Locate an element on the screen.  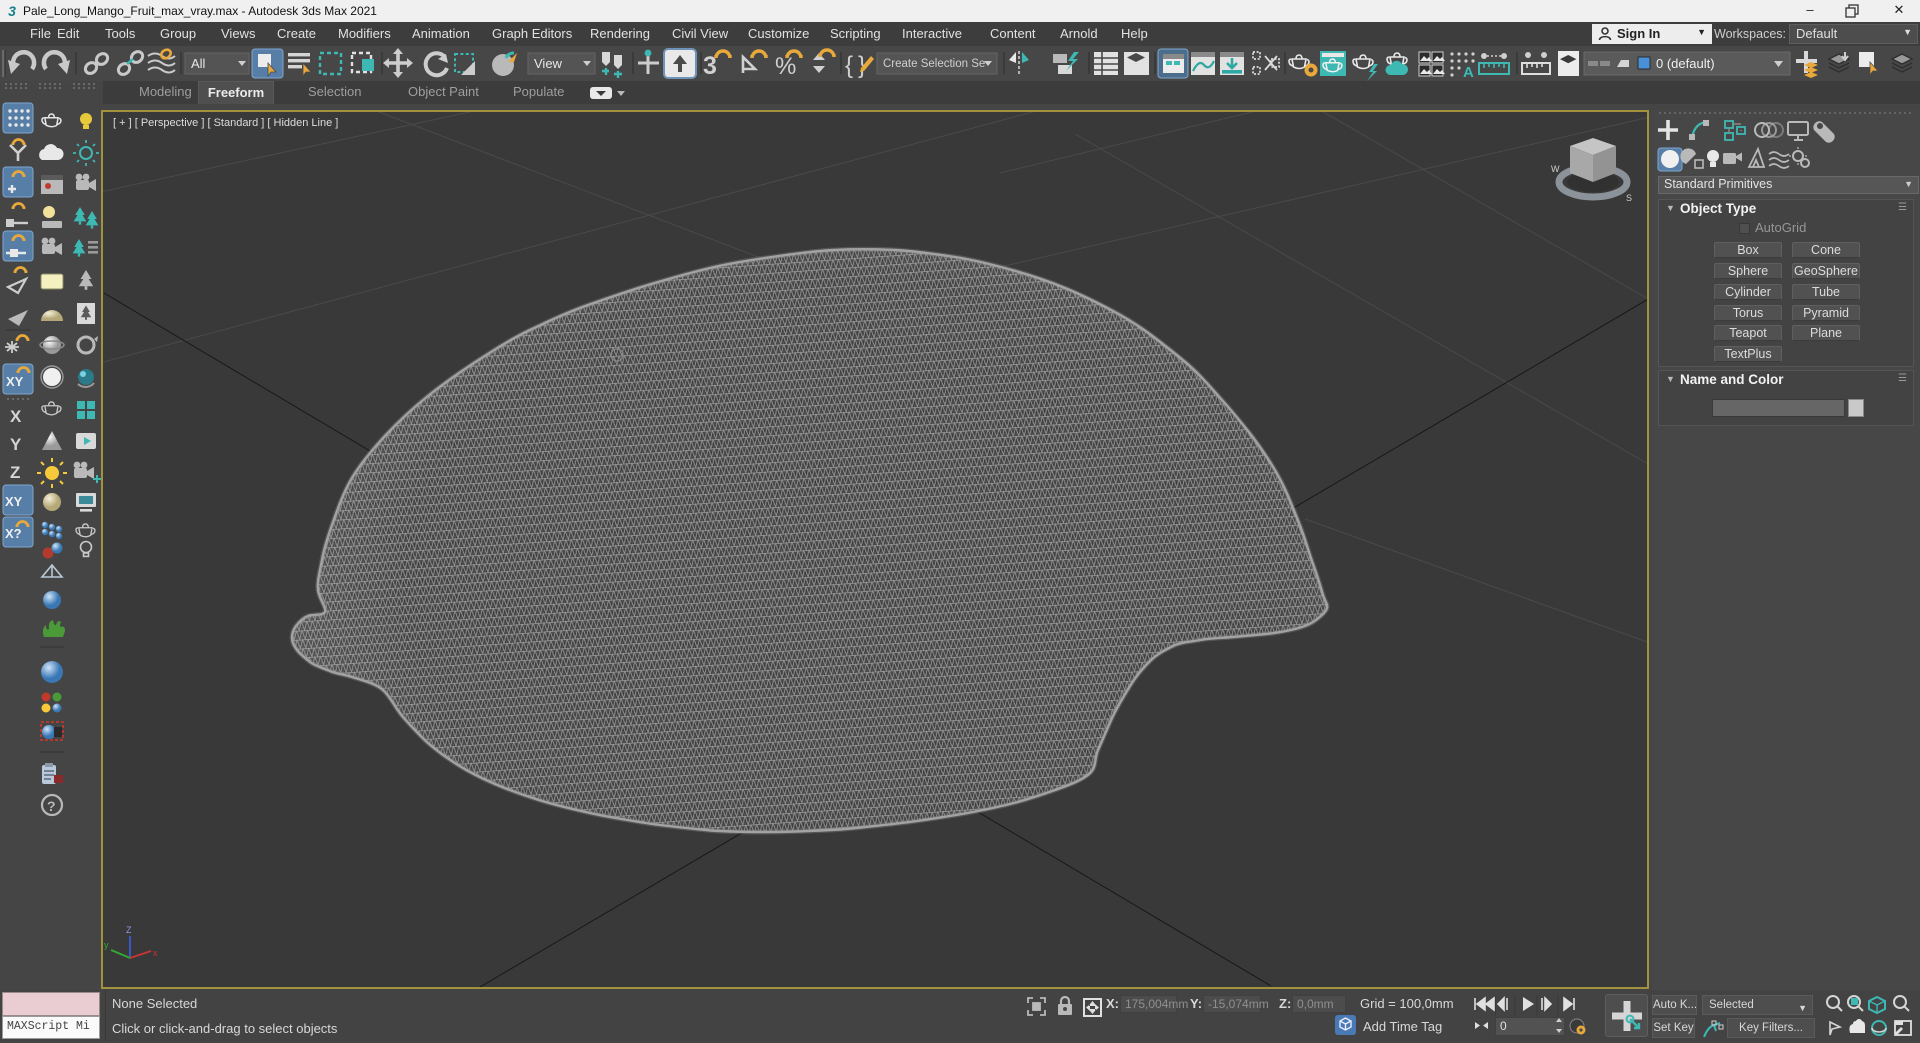
svg-text: X is located at coordinates (16, 416).